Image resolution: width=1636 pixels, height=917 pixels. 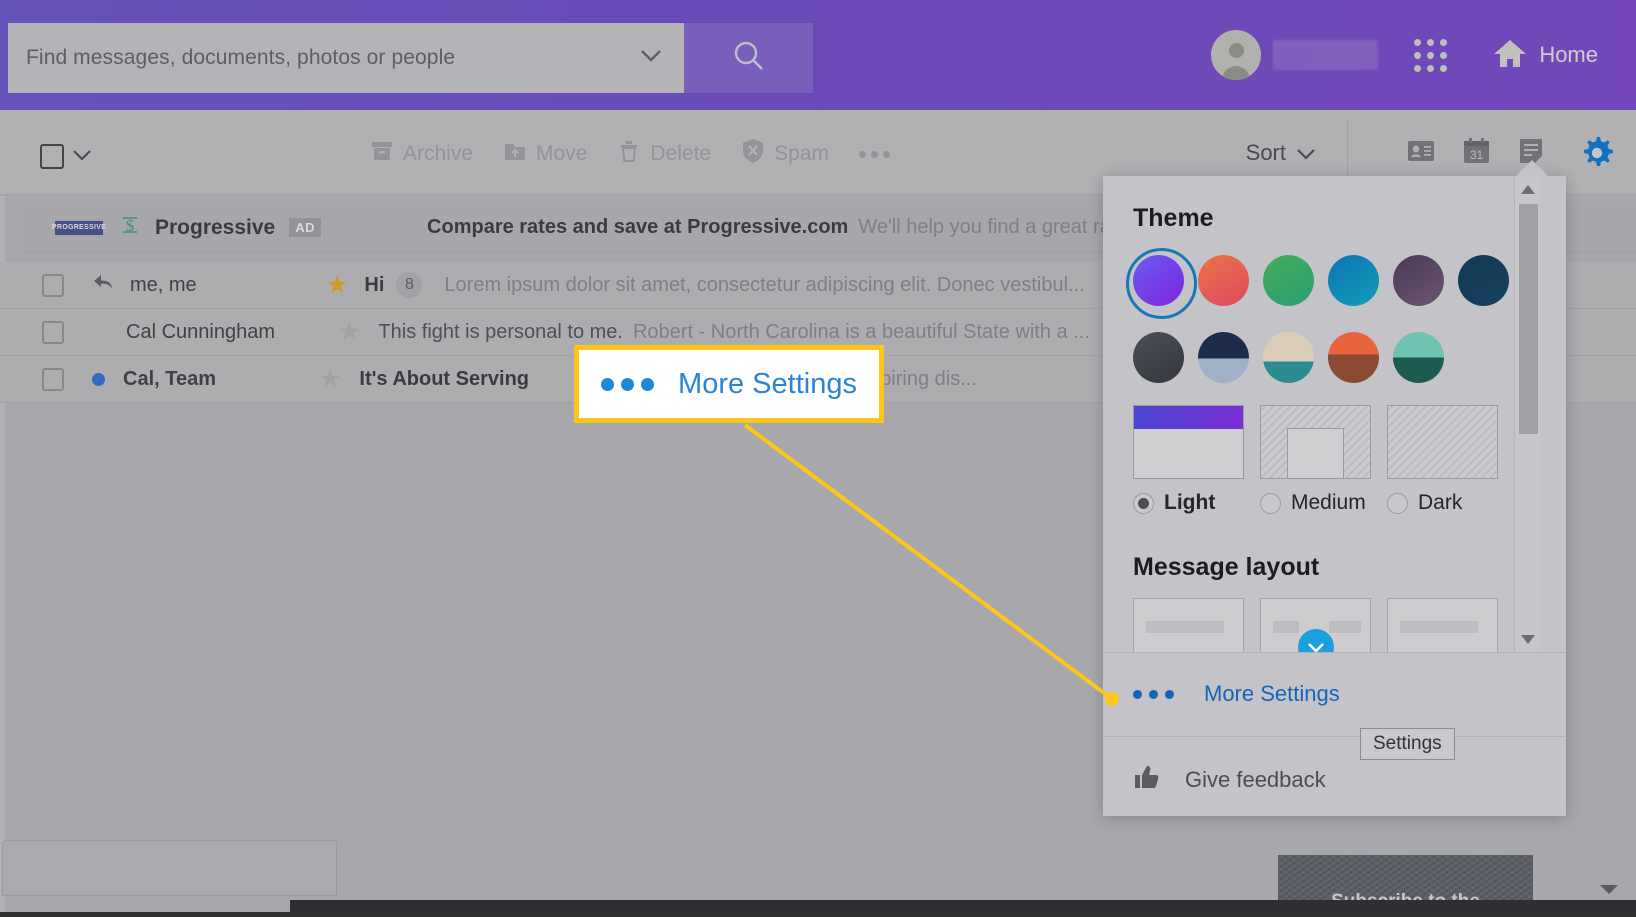 What do you see at coordinates (130, 228) in the screenshot?
I see `progressive-mark-icon: $` at bounding box center [130, 228].